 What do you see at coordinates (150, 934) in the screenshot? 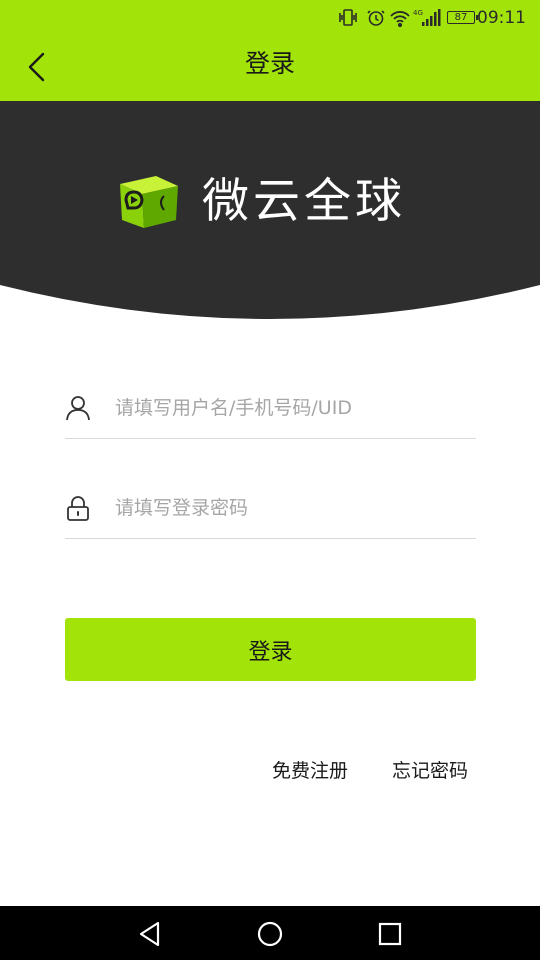
I see `back-triangle-icon` at bounding box center [150, 934].